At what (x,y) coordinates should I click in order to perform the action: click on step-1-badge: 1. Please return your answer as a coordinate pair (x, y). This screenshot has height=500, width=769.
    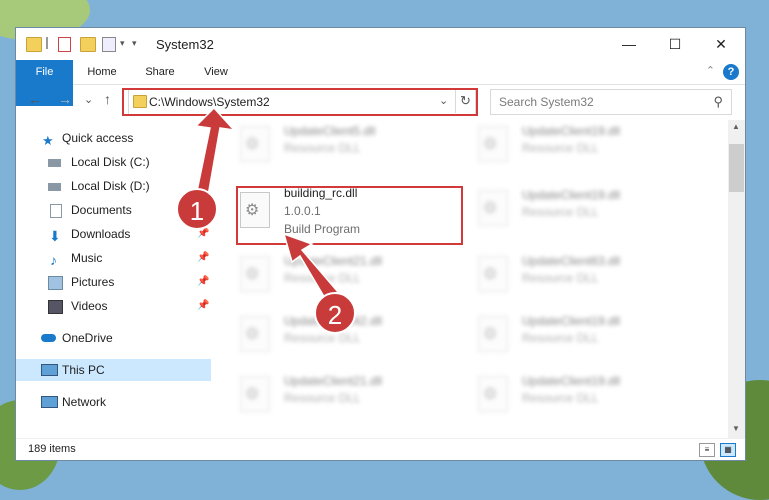
    Looking at the image, I should click on (197, 209).